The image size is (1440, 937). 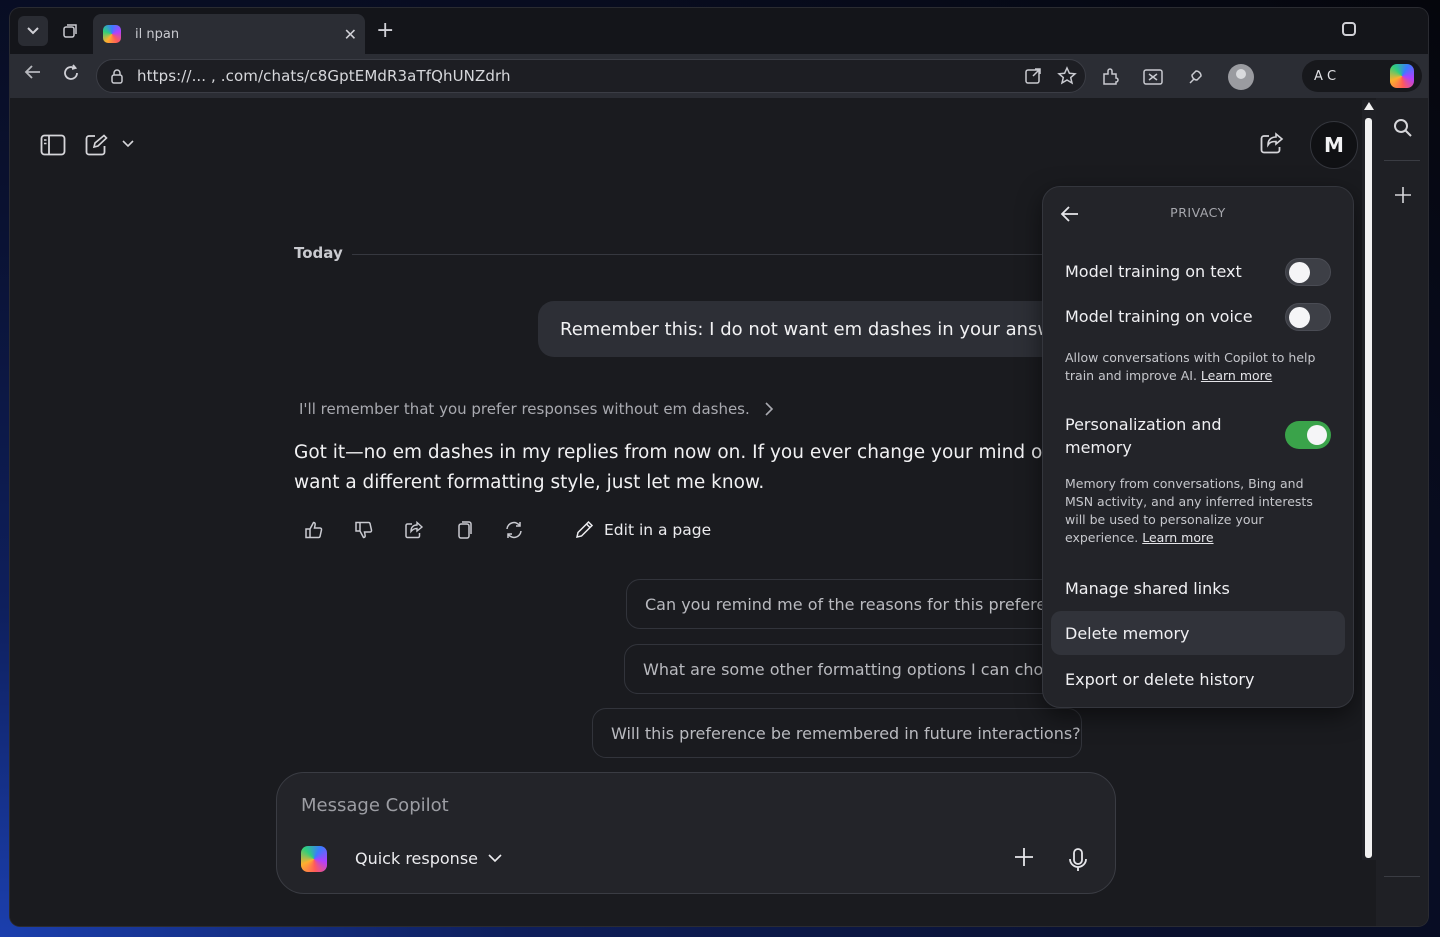 I want to click on active-tab: il npan ✕, so click(x=229, y=34).